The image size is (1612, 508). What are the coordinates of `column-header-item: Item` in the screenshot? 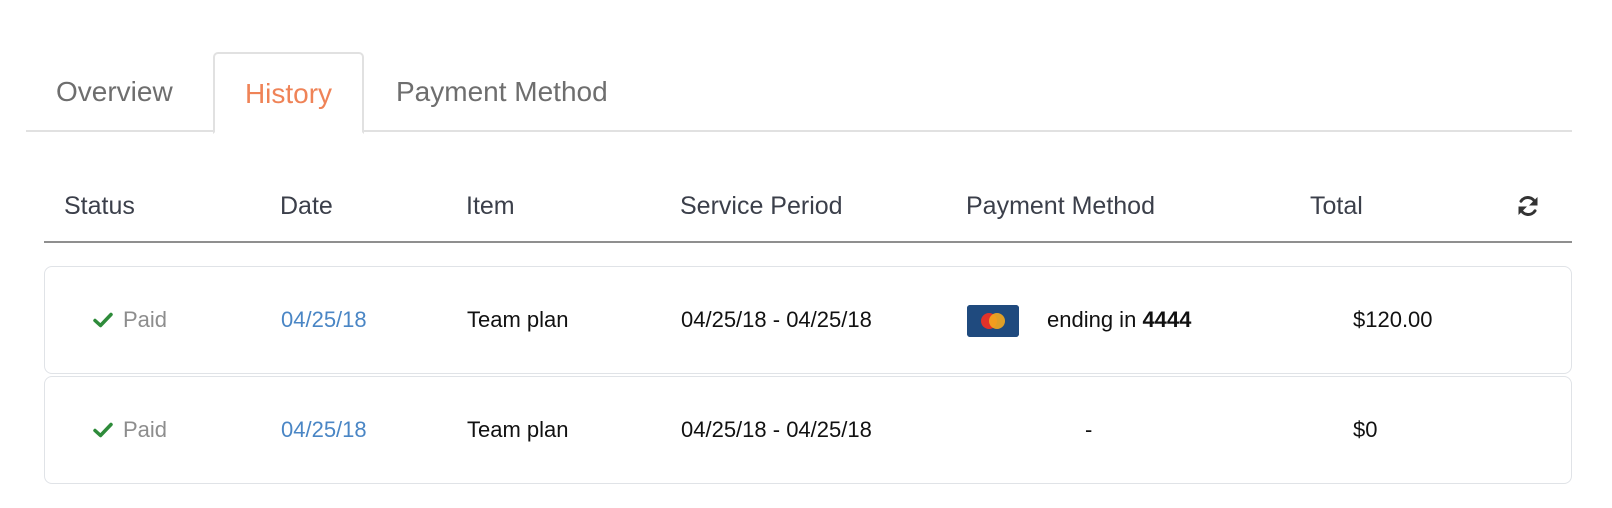 It's located at (490, 206).